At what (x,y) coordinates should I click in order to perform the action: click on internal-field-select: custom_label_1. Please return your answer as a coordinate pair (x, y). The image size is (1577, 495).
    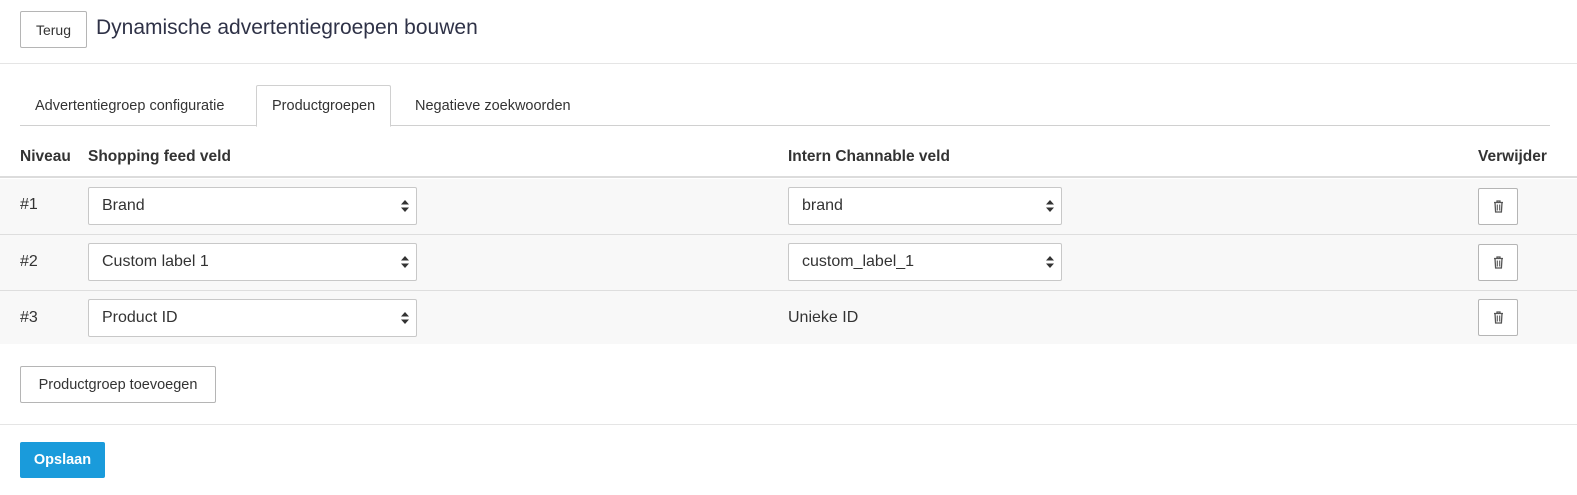
    Looking at the image, I should click on (925, 262).